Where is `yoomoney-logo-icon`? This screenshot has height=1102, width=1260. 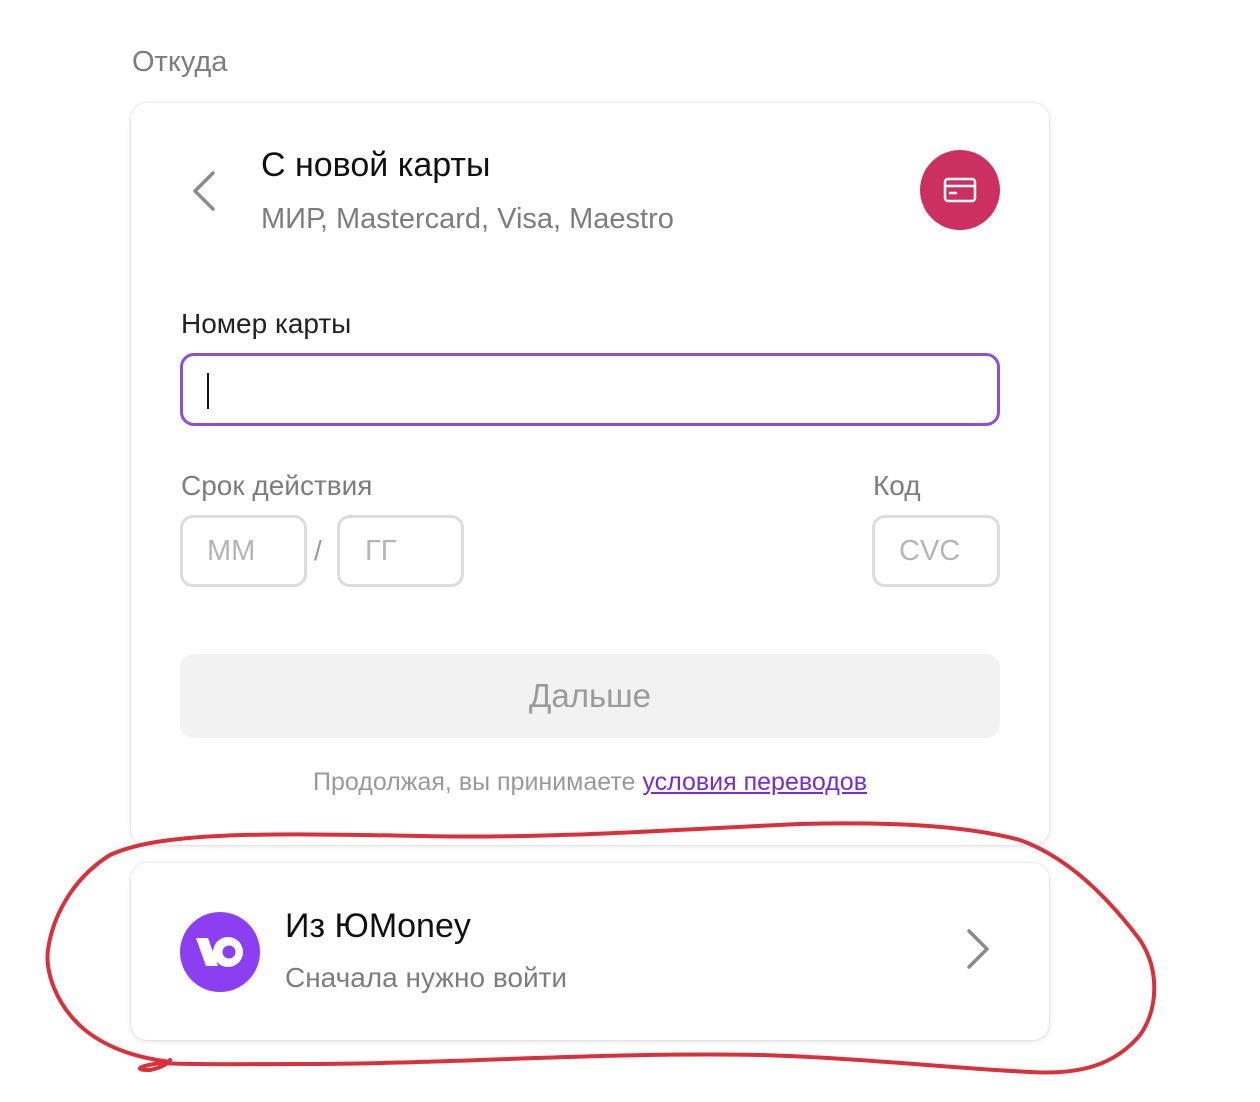 yoomoney-logo-icon is located at coordinates (219, 952).